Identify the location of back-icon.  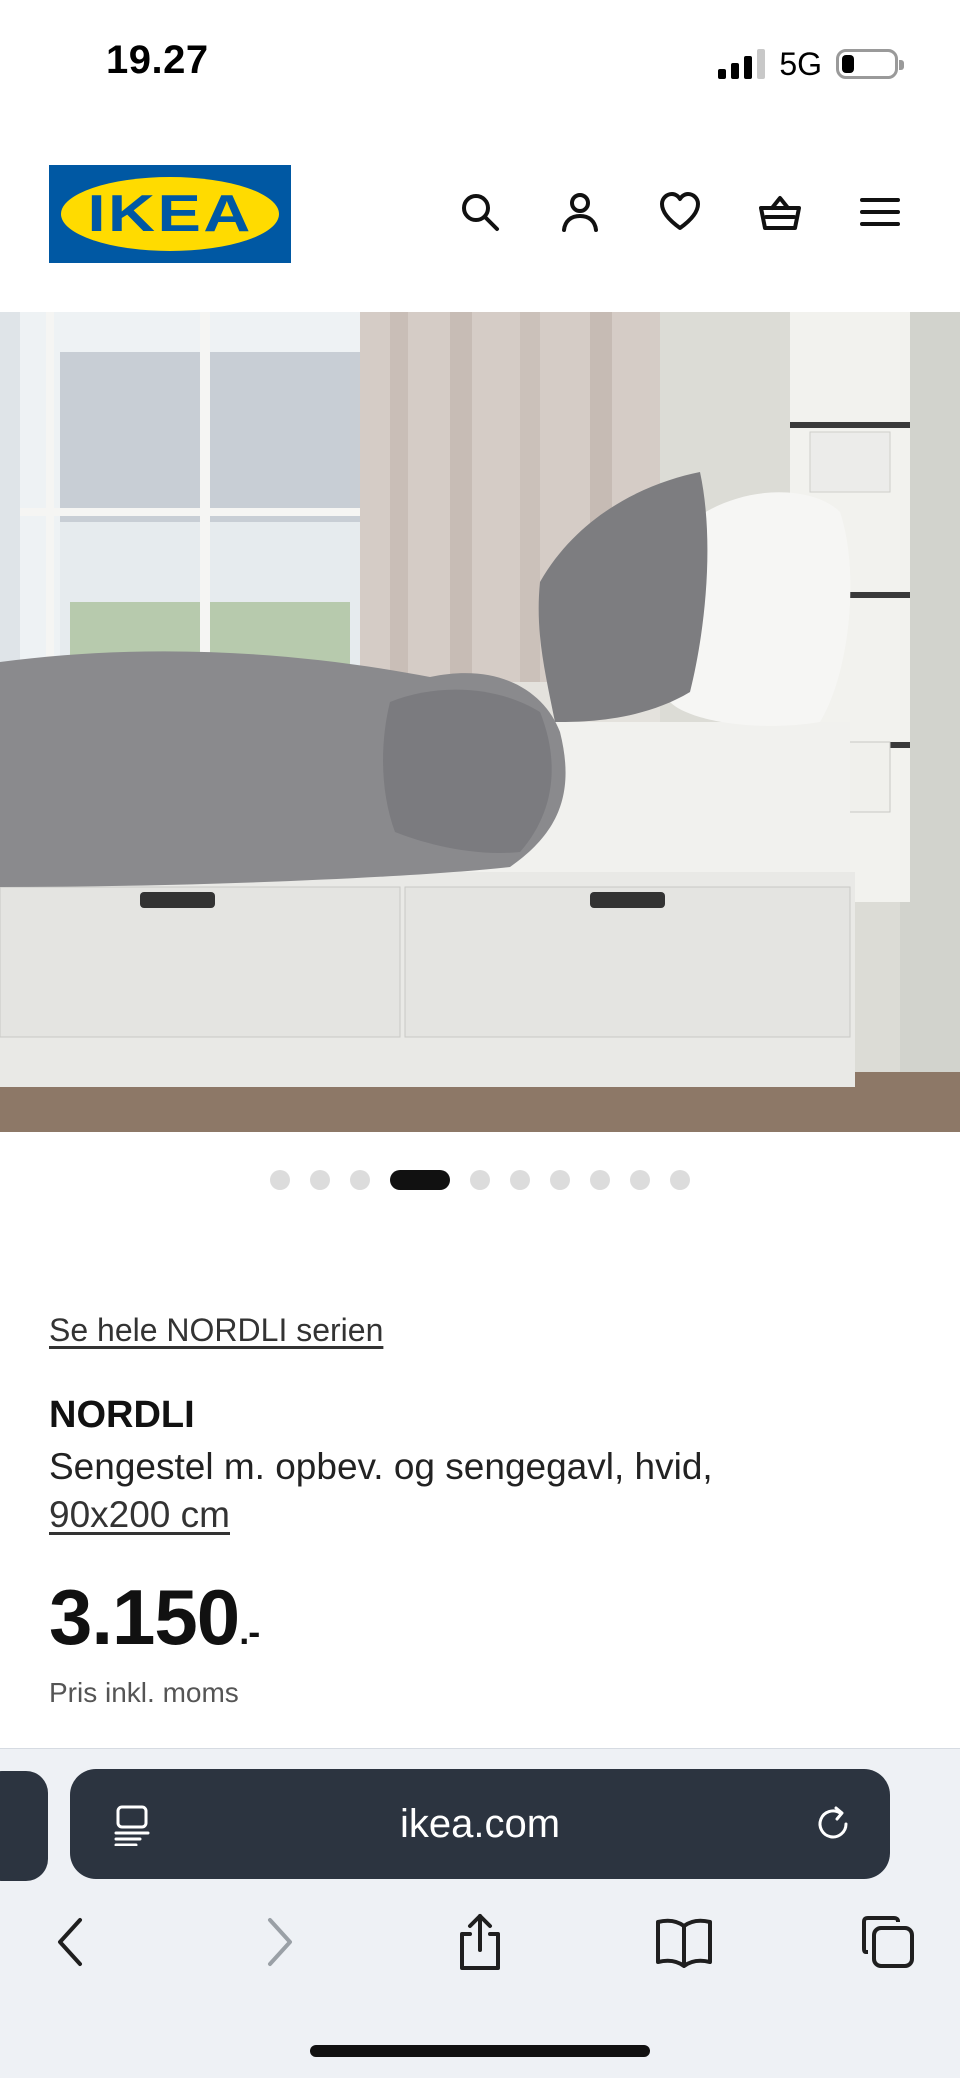
(72, 1942).